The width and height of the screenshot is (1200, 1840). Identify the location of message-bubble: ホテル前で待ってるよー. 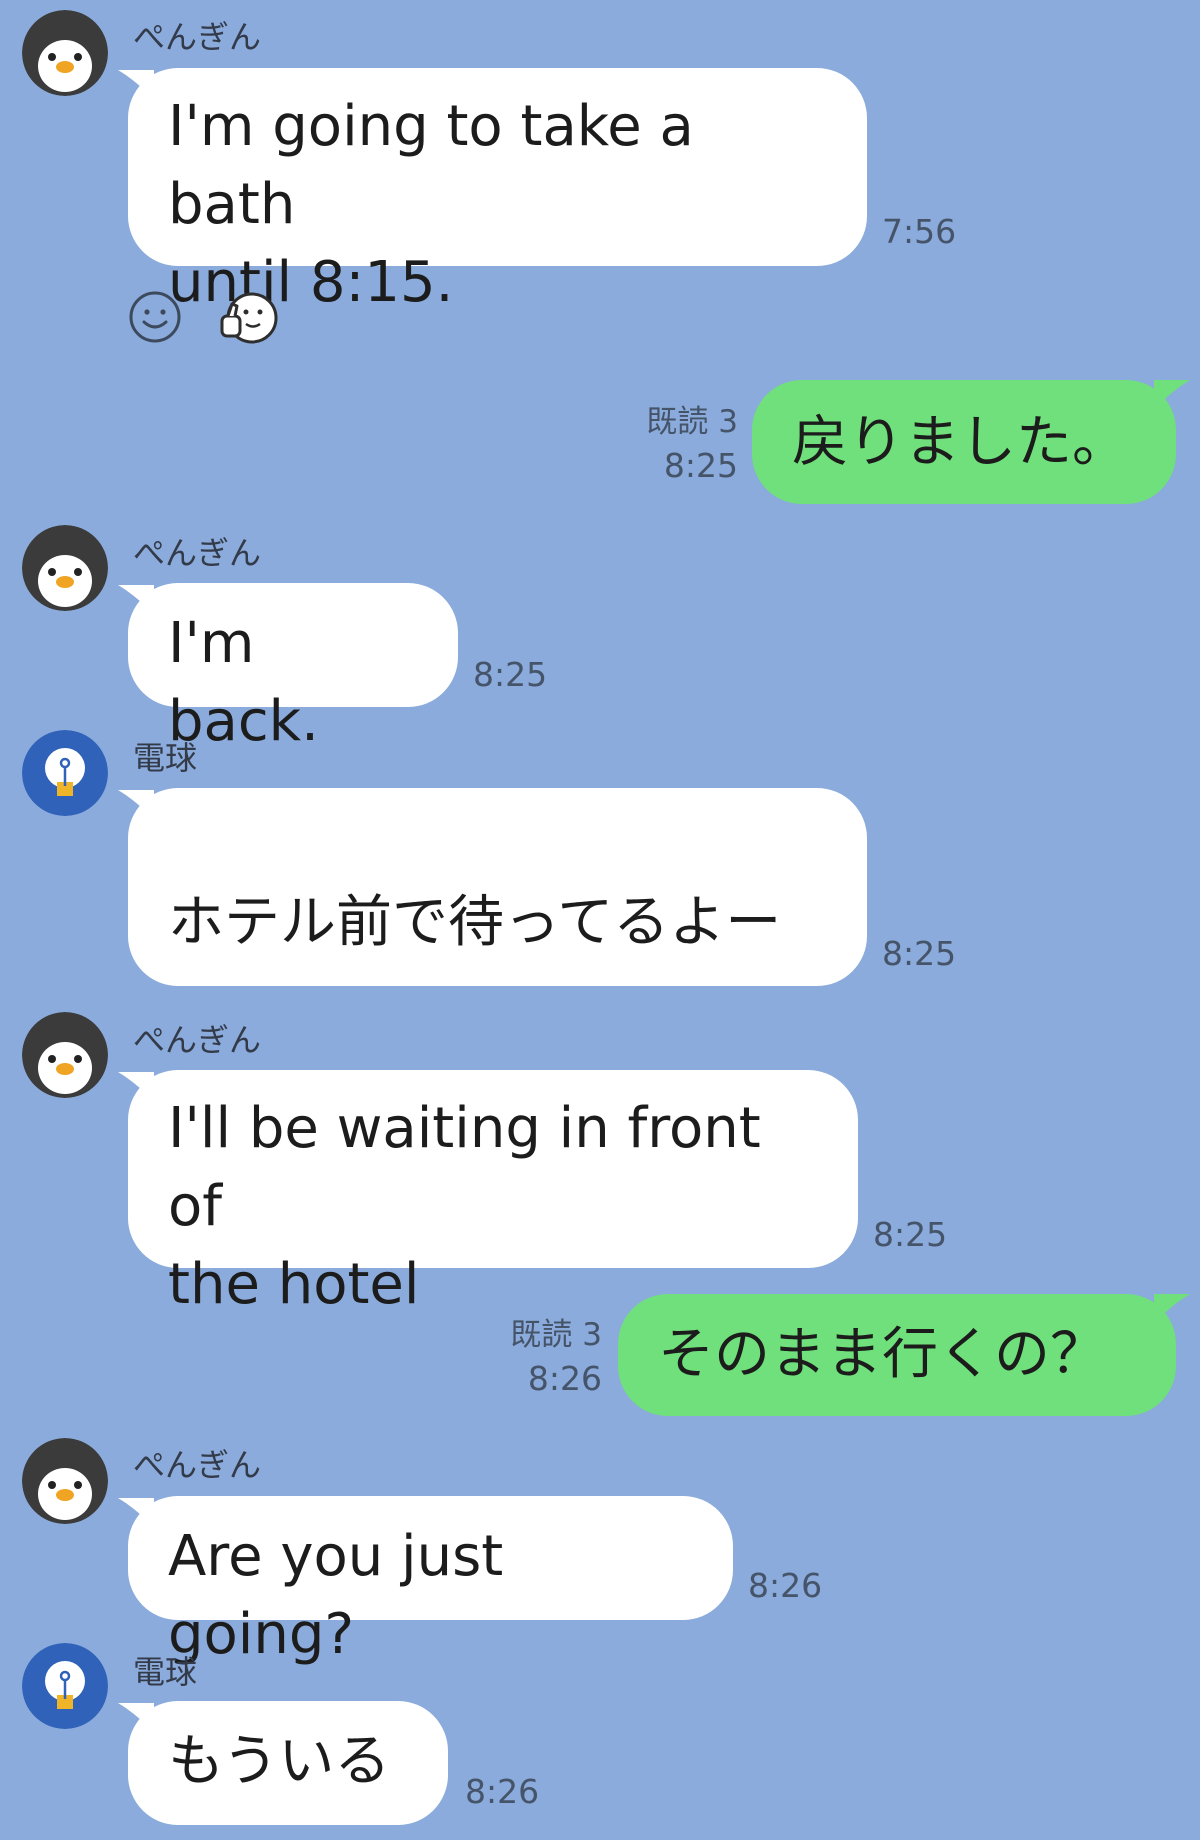
(497, 887).